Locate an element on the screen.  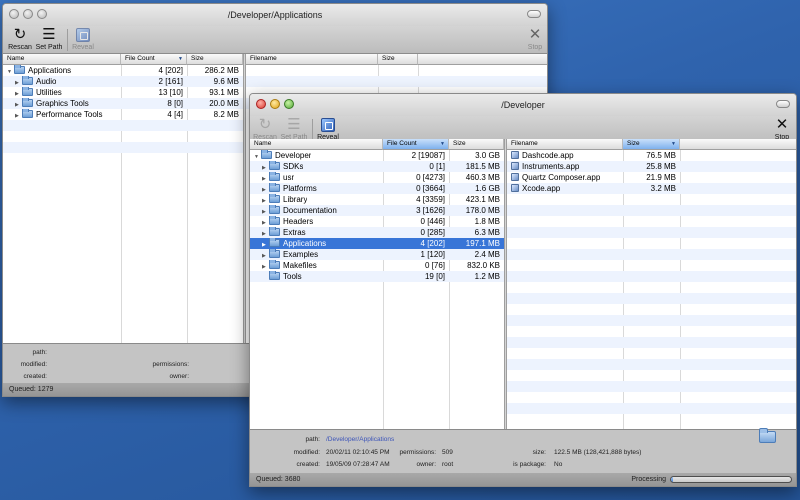
file-row: Dashcode.app 76.5 MB is located at coordinates (651, 155).